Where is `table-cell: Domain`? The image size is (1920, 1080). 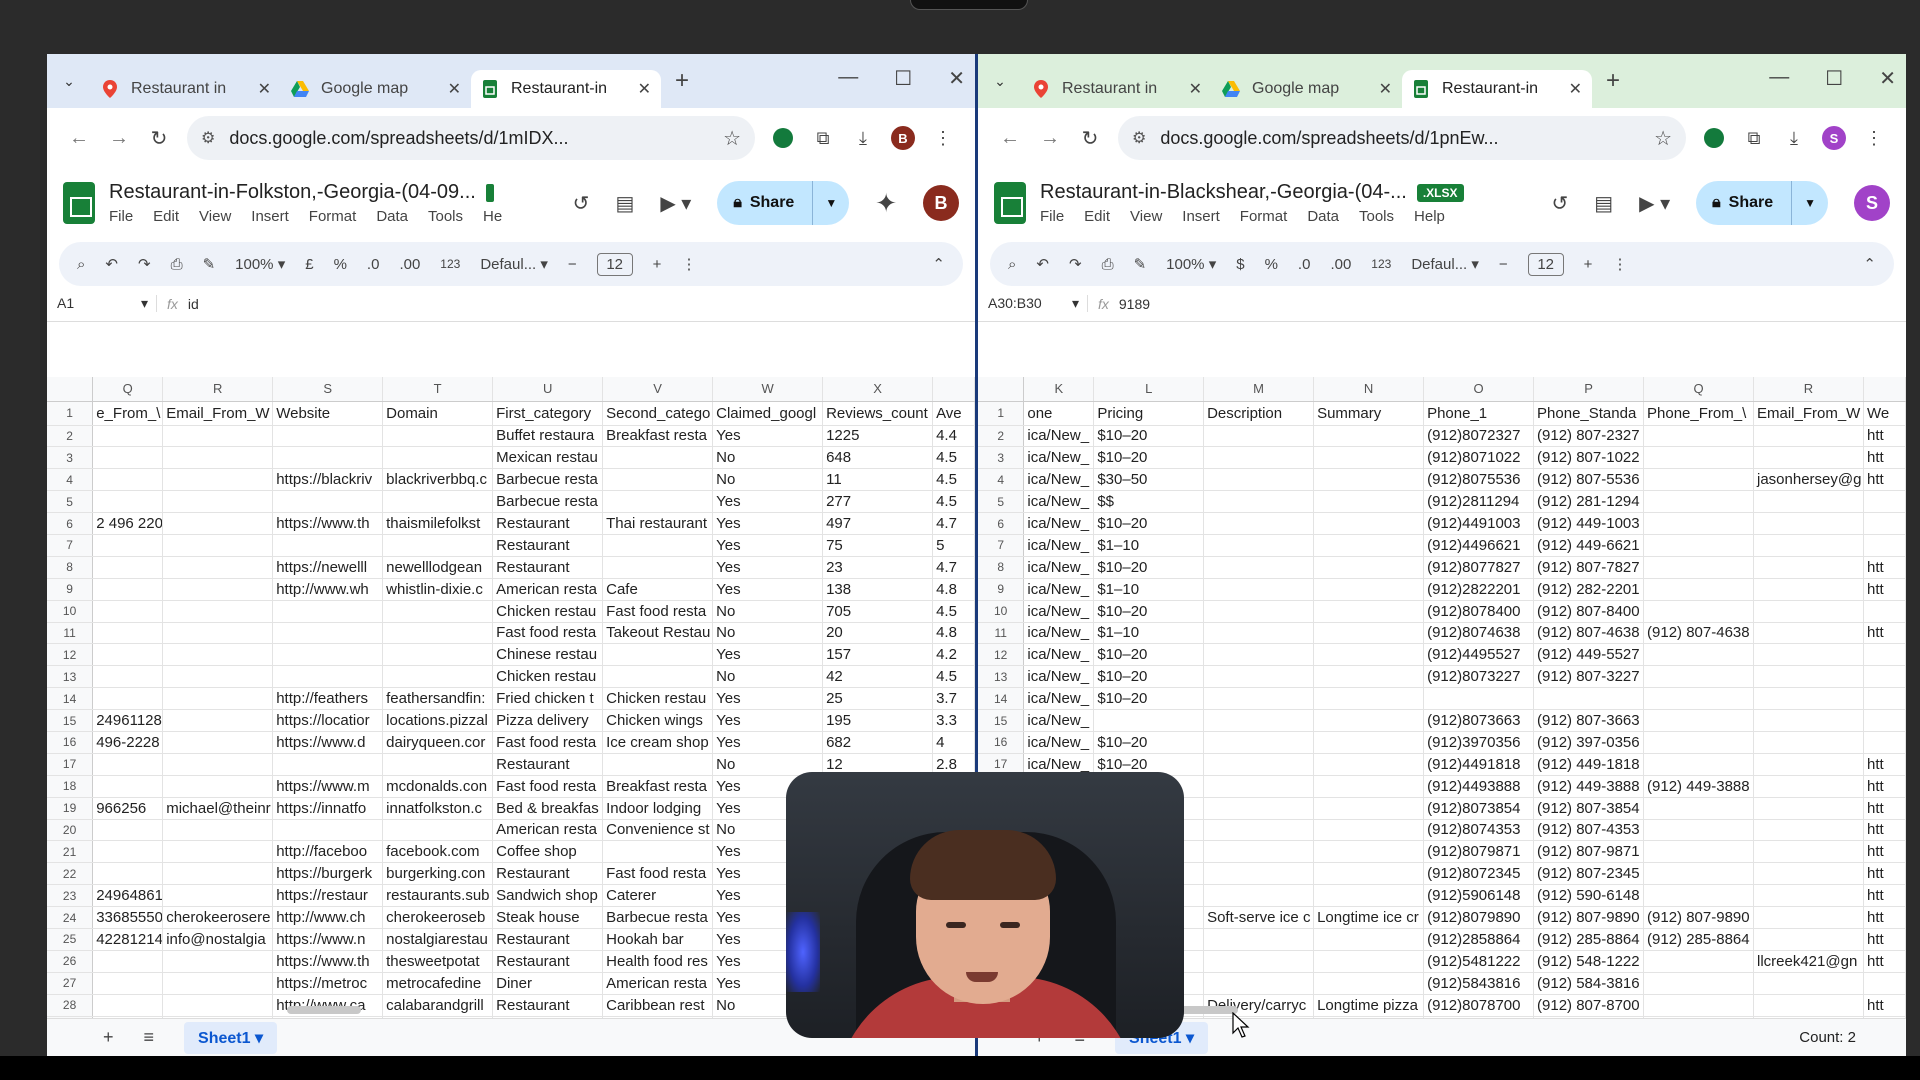
table-cell: Domain is located at coordinates (438, 413).